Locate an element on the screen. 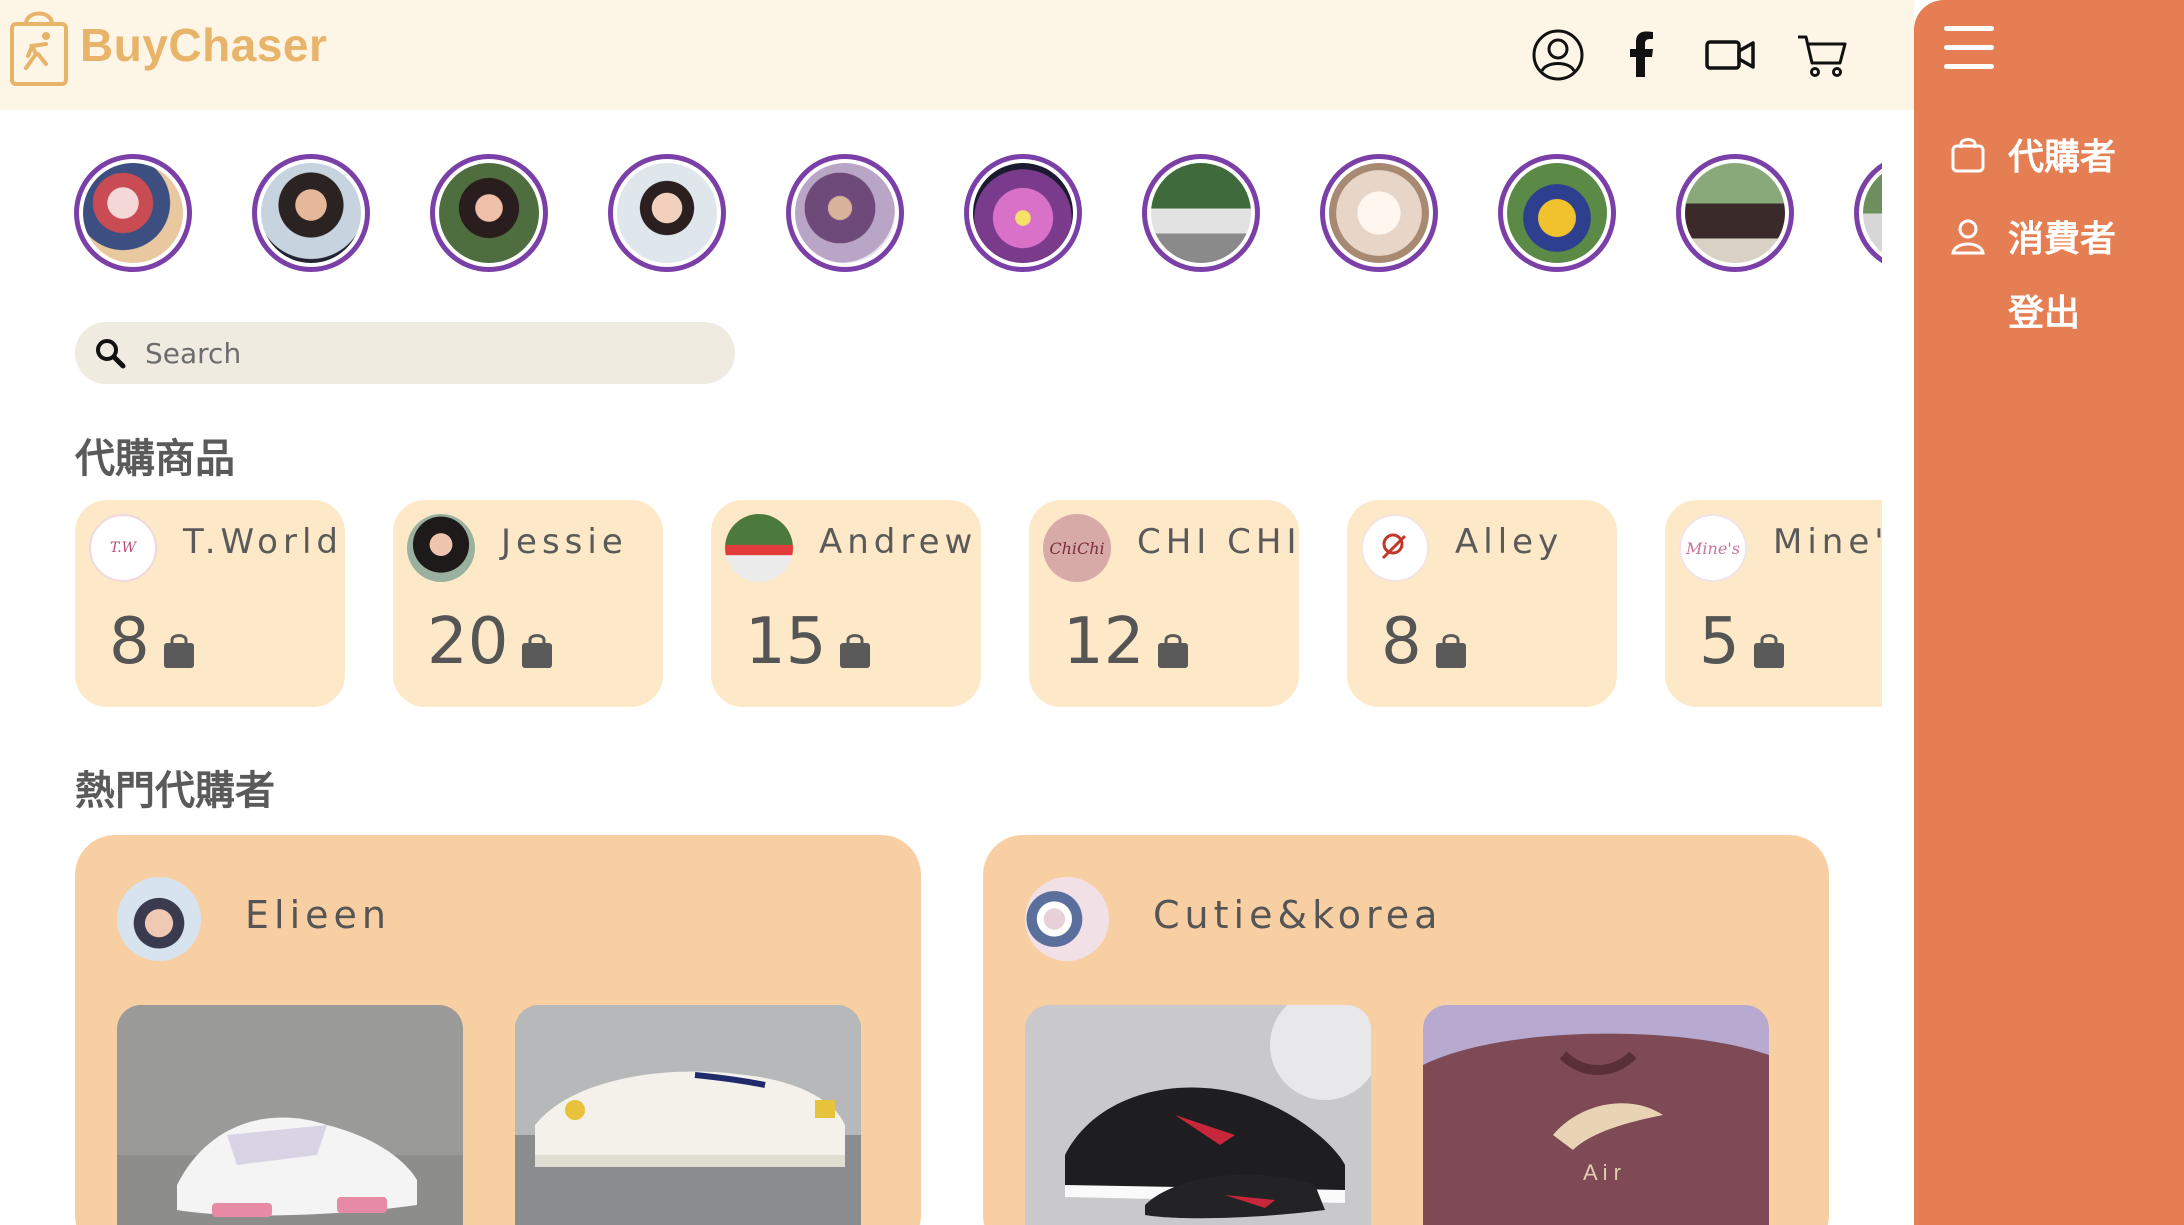 This screenshot has width=2184, height=1225. stories-row is located at coordinates (978, 214).